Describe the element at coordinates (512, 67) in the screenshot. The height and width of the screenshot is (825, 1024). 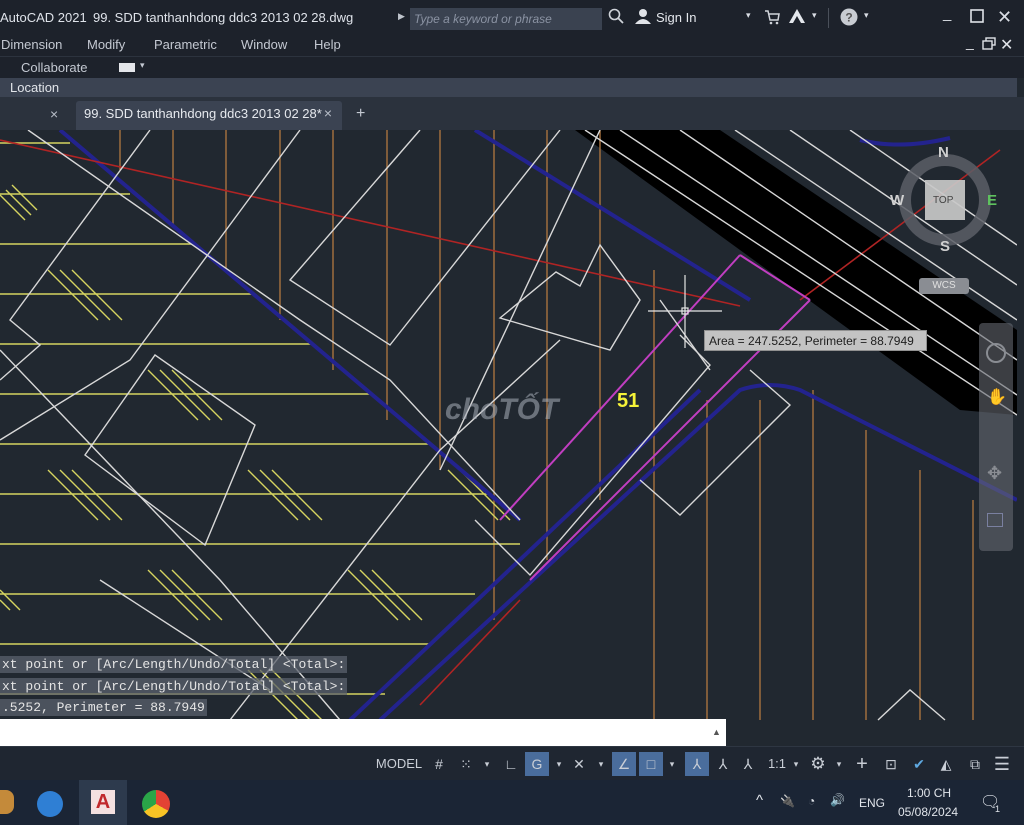
I see `ribbon-tabs: Collaborate ▾` at that location.